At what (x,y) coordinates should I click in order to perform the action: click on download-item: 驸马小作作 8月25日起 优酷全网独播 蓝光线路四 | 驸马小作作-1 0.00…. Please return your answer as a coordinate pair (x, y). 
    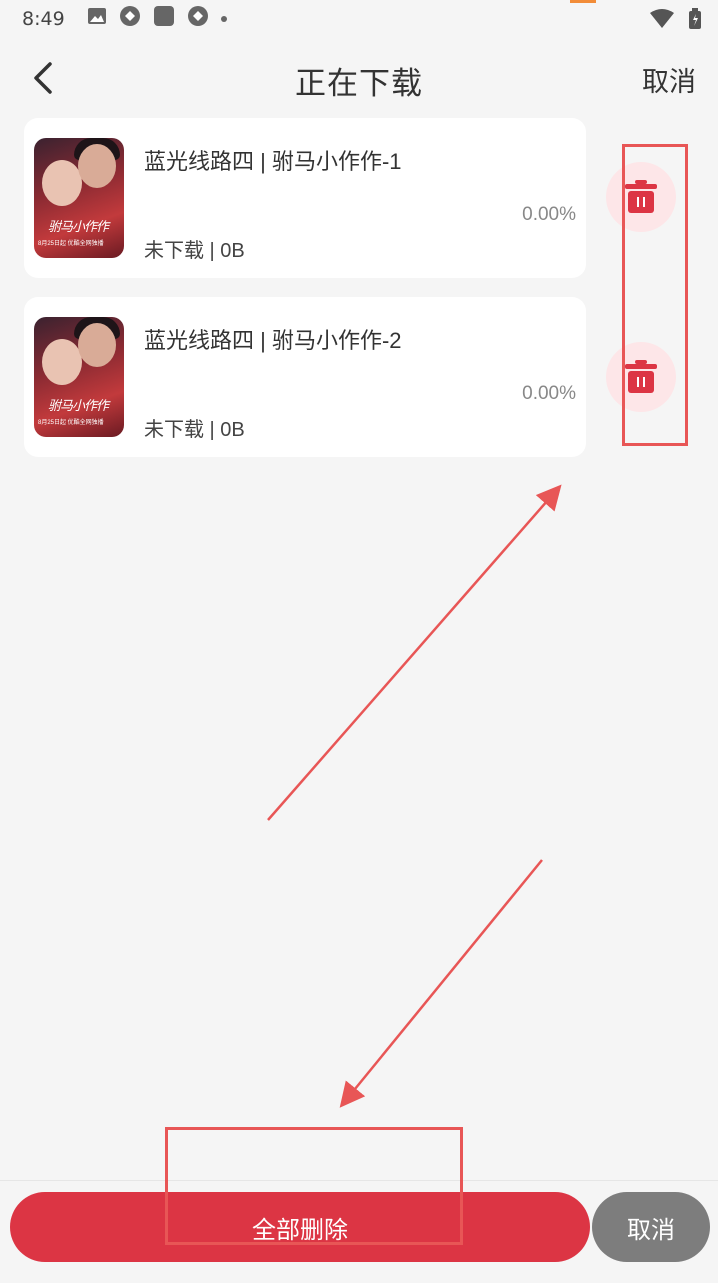
    Looking at the image, I should click on (305, 198).